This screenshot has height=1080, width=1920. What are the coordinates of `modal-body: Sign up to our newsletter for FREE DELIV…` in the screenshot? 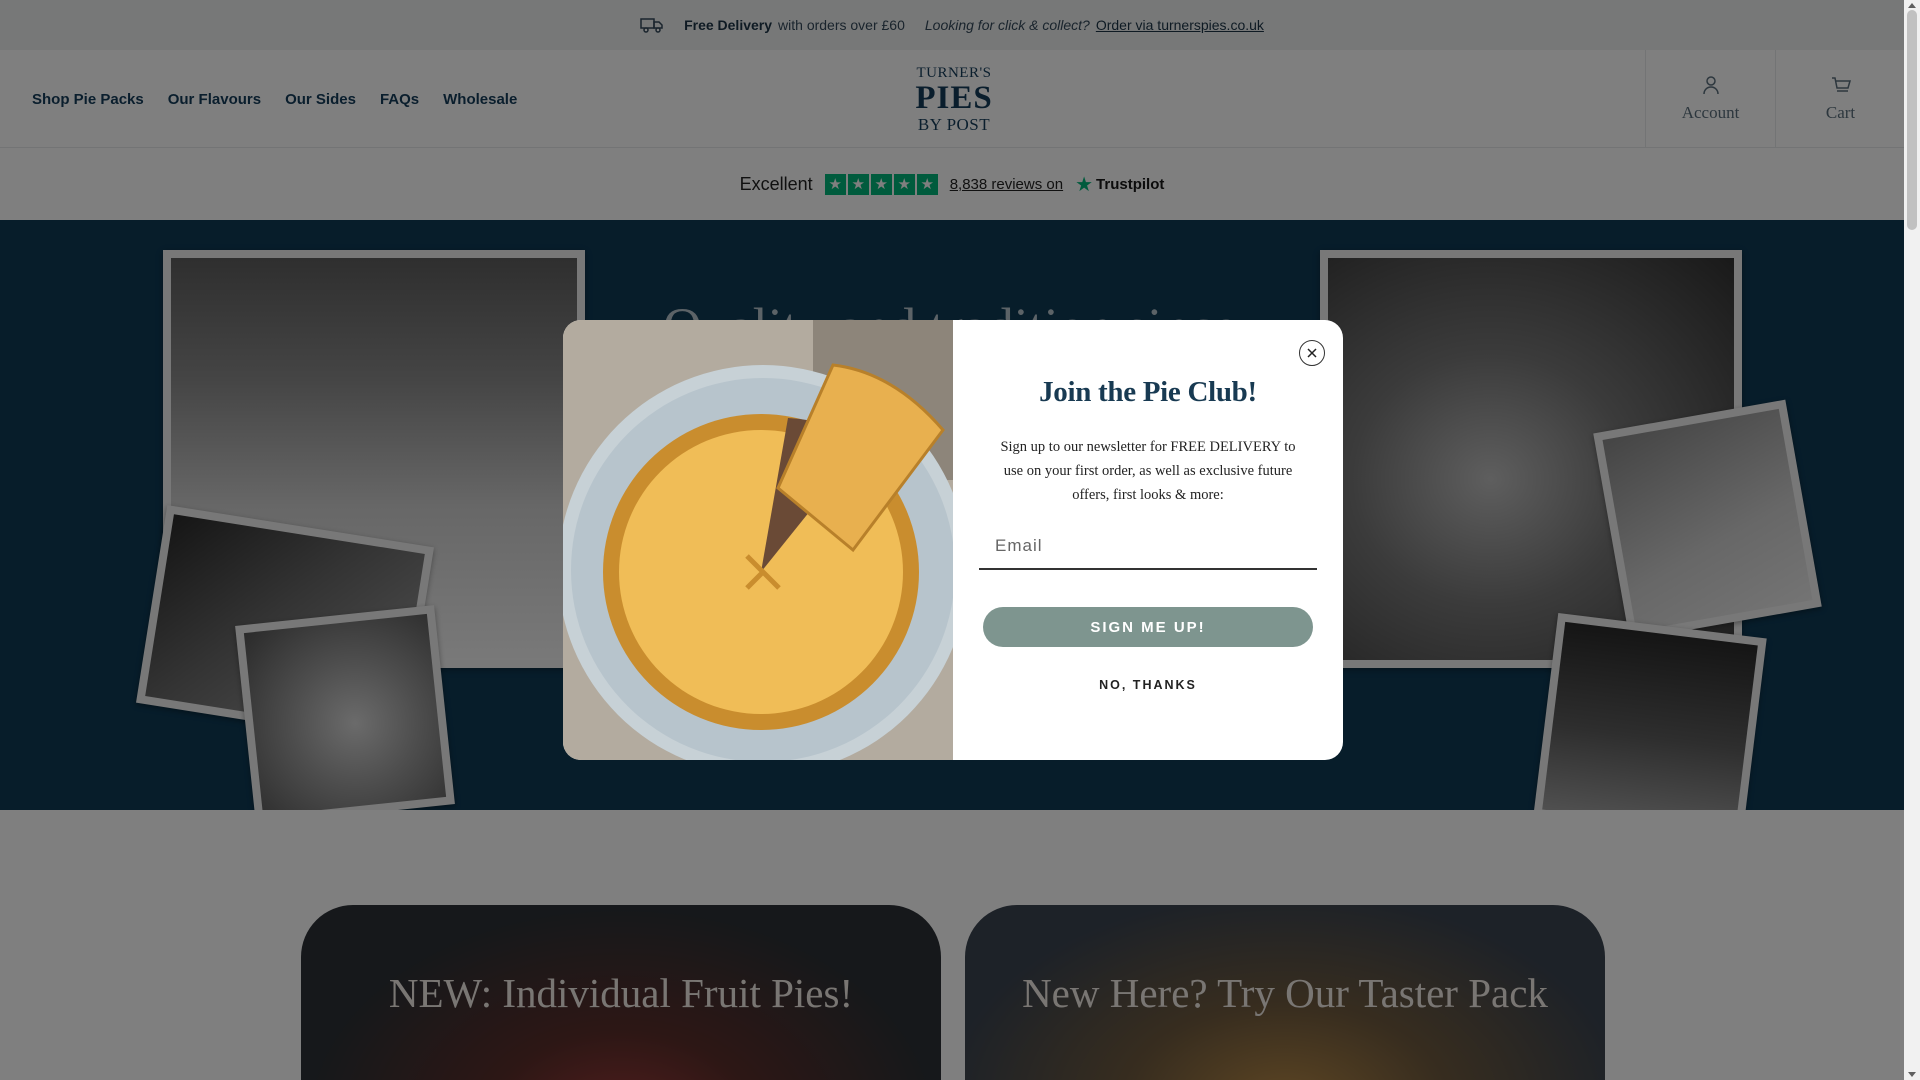 It's located at (1148, 471).